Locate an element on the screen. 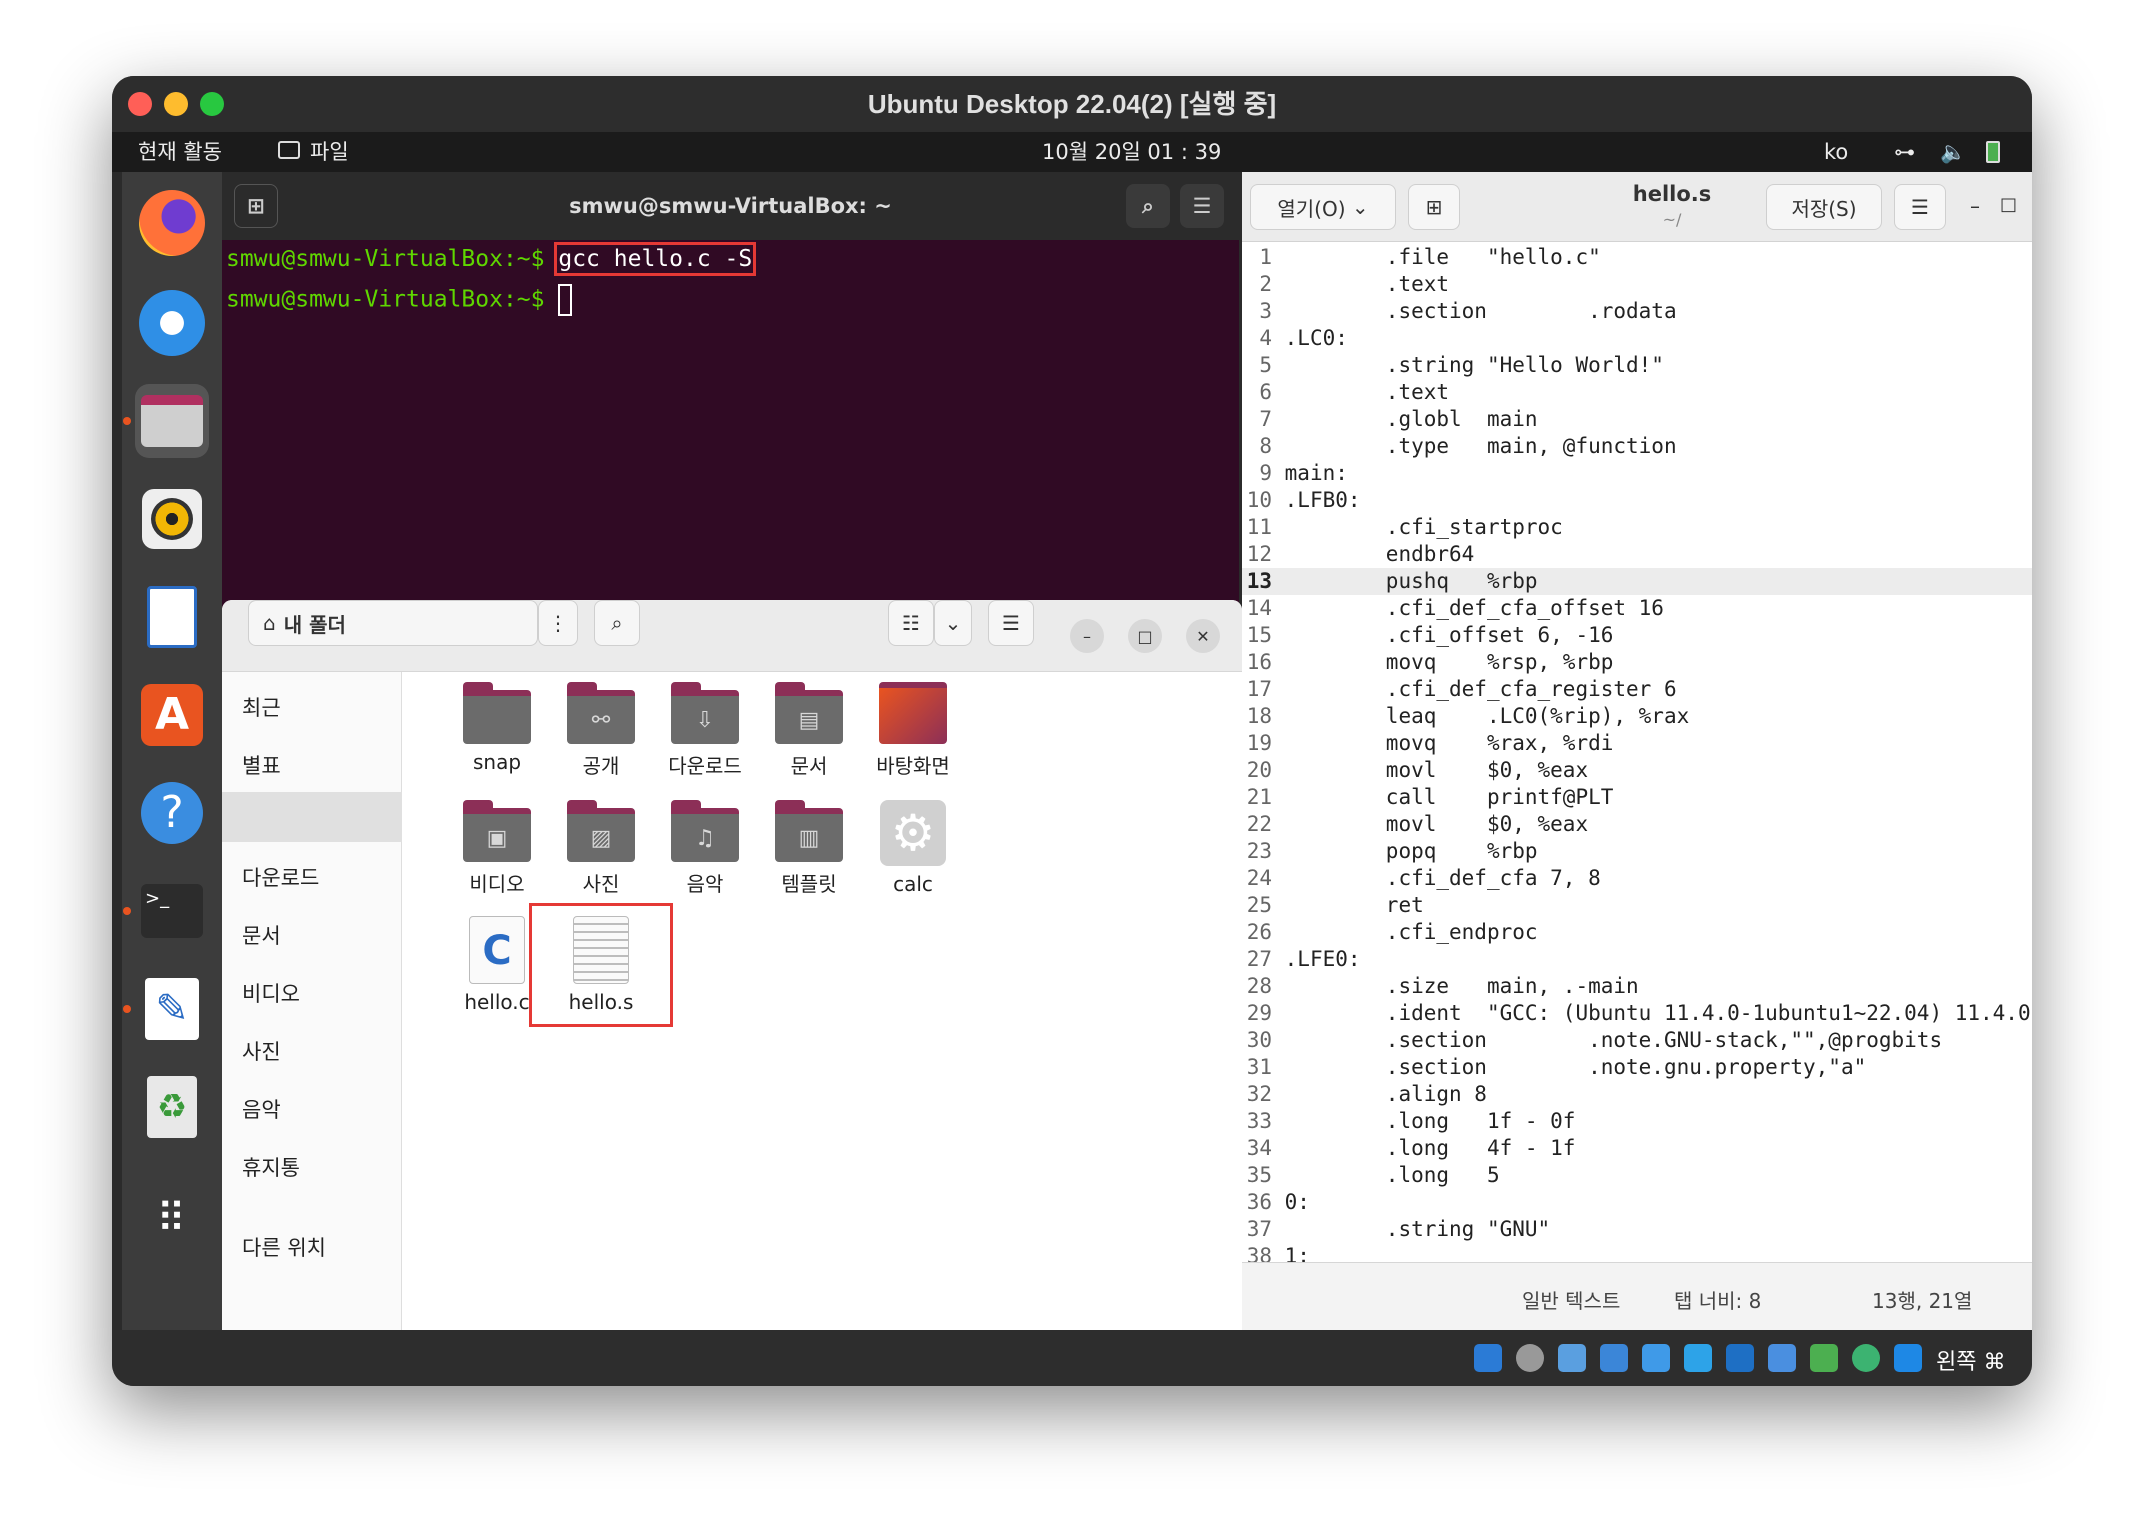 This screenshot has width=2144, height=1534. recording-icon is located at coordinates (1740, 1358).